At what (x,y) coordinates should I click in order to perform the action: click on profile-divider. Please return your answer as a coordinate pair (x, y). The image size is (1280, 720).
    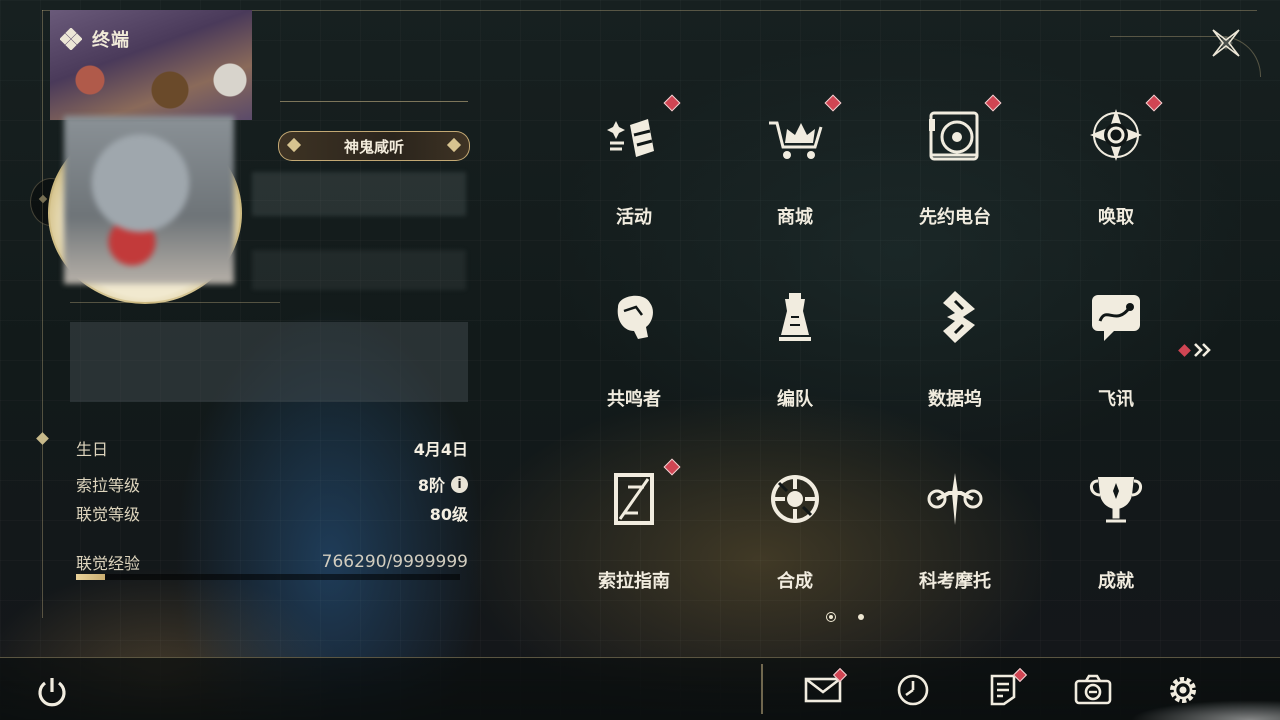
    Looking at the image, I should click on (175, 302).